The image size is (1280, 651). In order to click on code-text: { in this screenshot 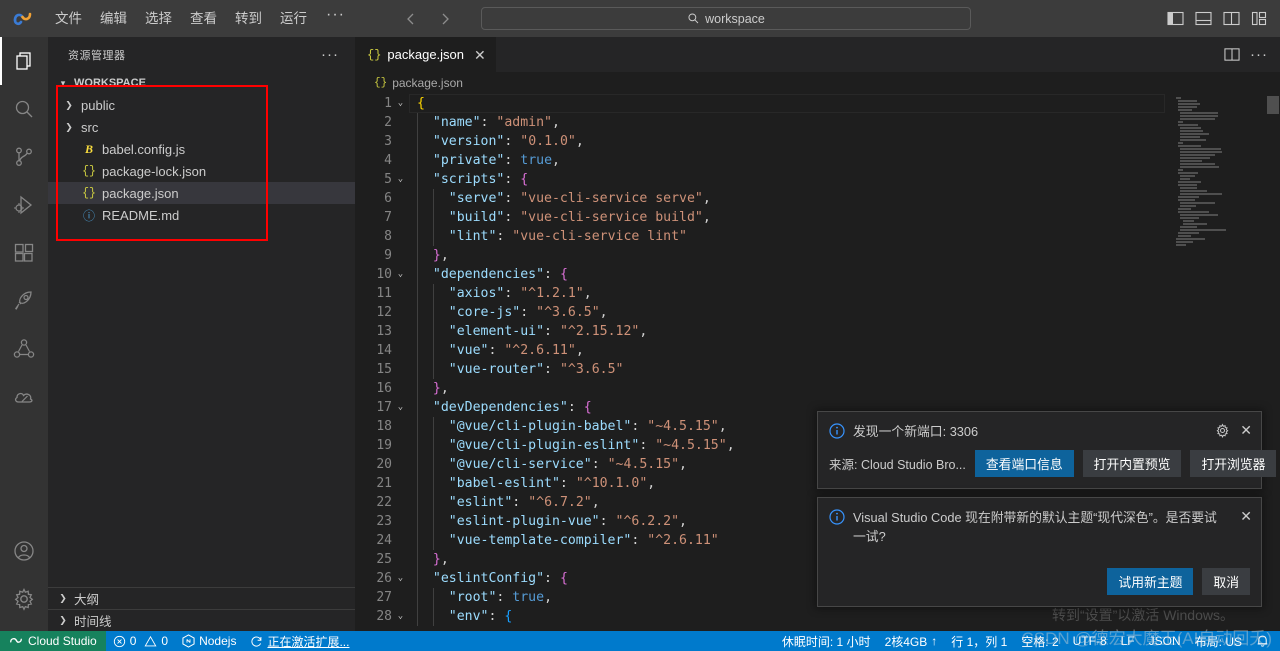, I will do `click(421, 103)`.